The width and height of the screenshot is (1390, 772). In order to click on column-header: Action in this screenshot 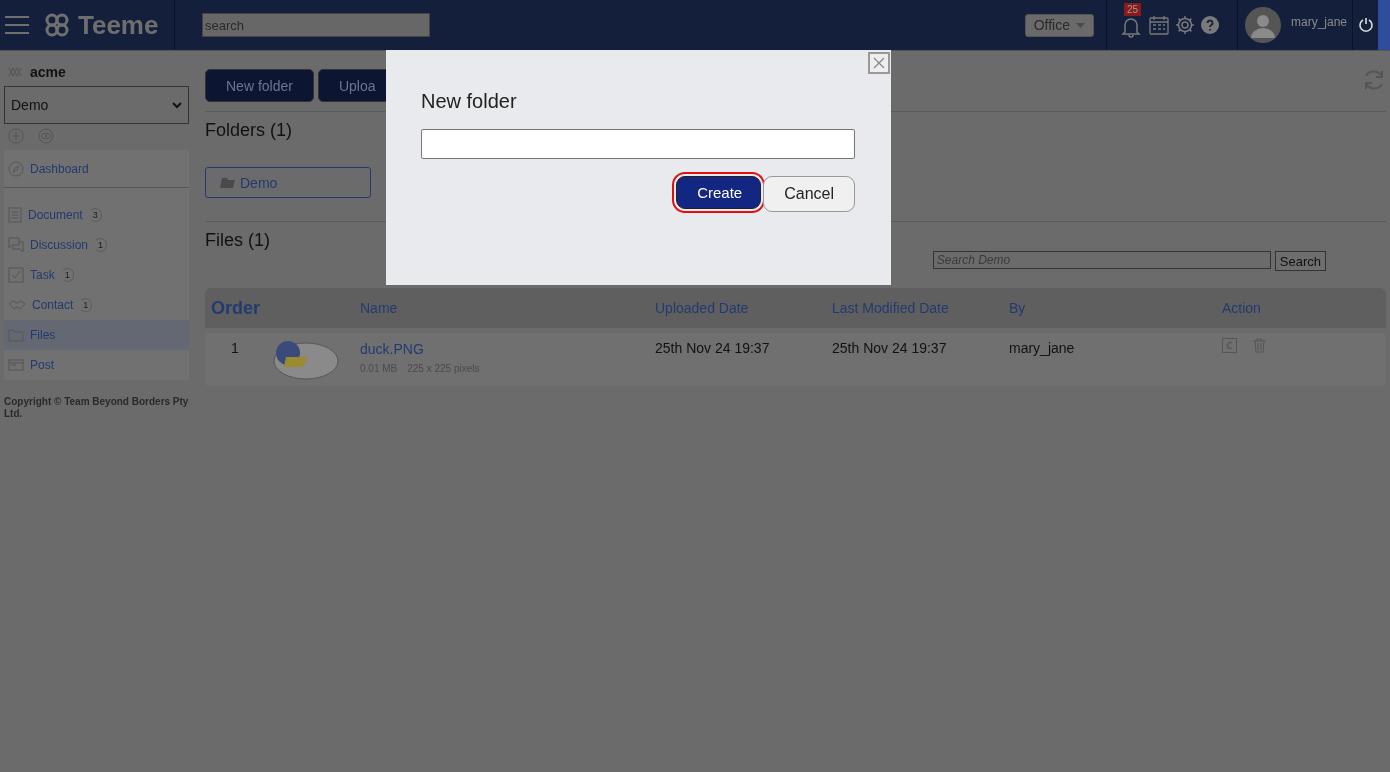, I will do `click(1241, 308)`.